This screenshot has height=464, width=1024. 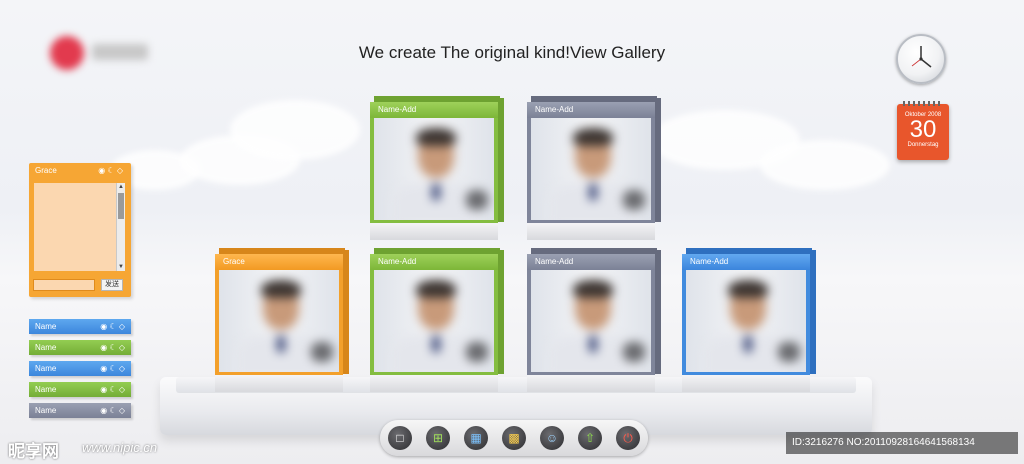 What do you see at coordinates (120, 227) in the screenshot?
I see `chat-scrollbar: ▲ ▼` at bounding box center [120, 227].